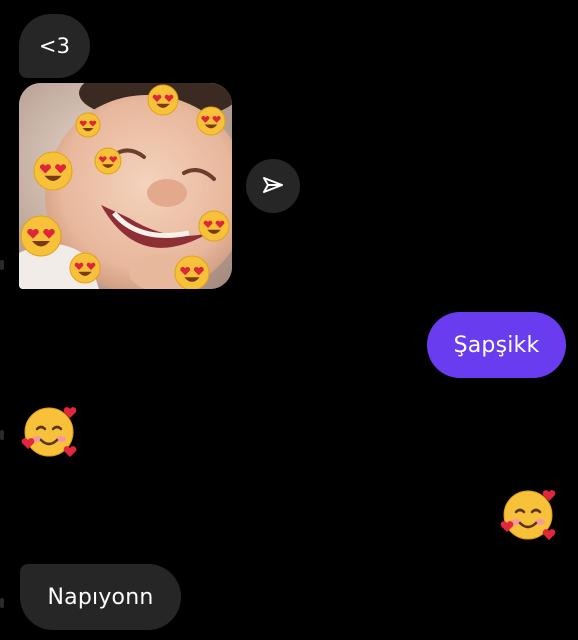  I want to click on message-text: <3, so click(54, 46).